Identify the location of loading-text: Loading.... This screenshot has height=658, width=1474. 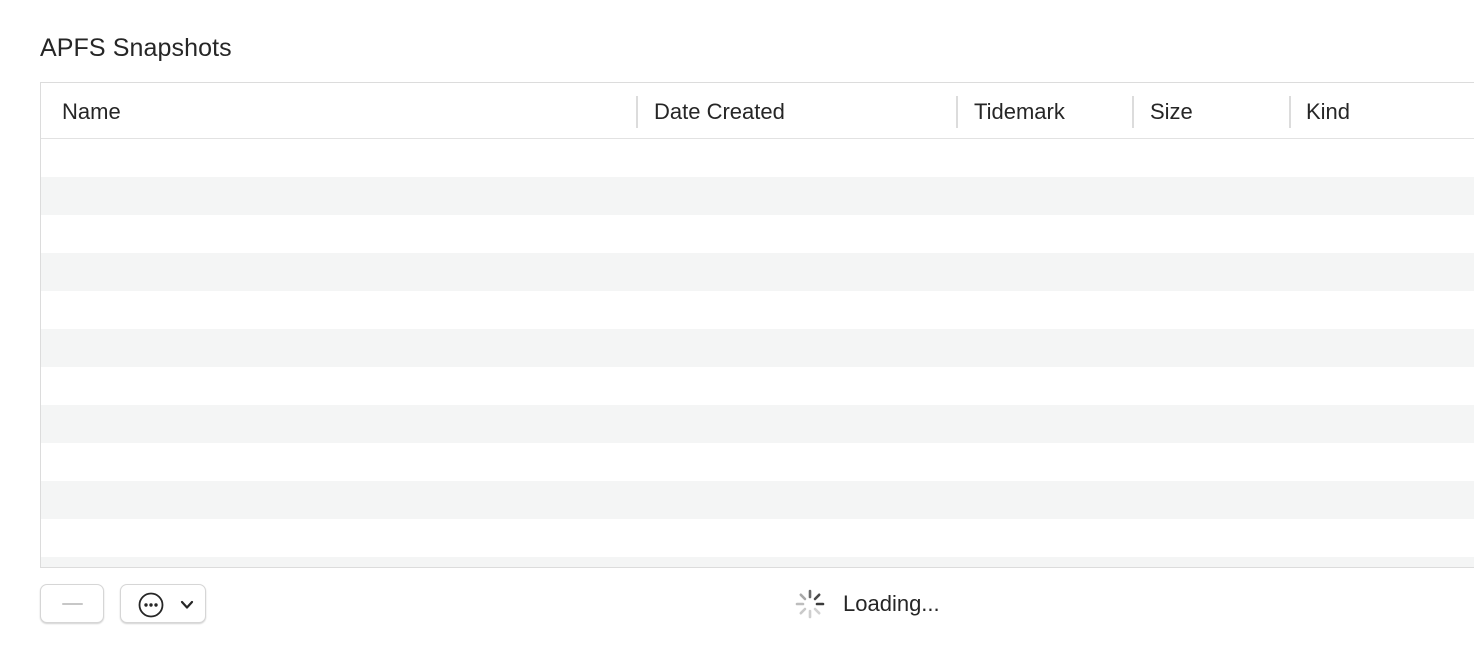
(891, 603).